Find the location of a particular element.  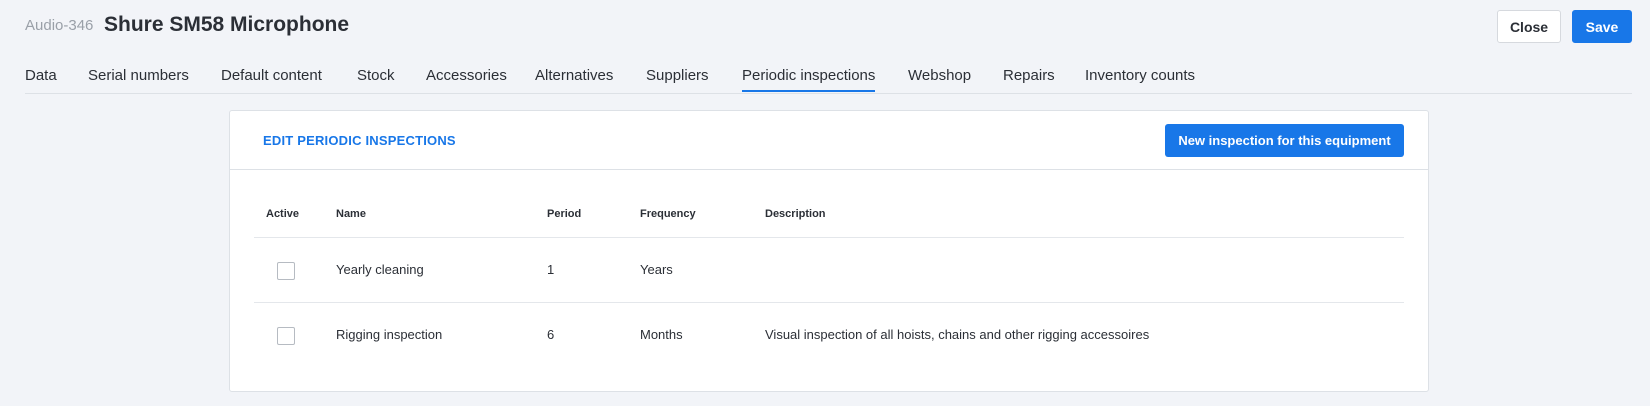

tab-alternatives: Alternatives is located at coordinates (574, 78).